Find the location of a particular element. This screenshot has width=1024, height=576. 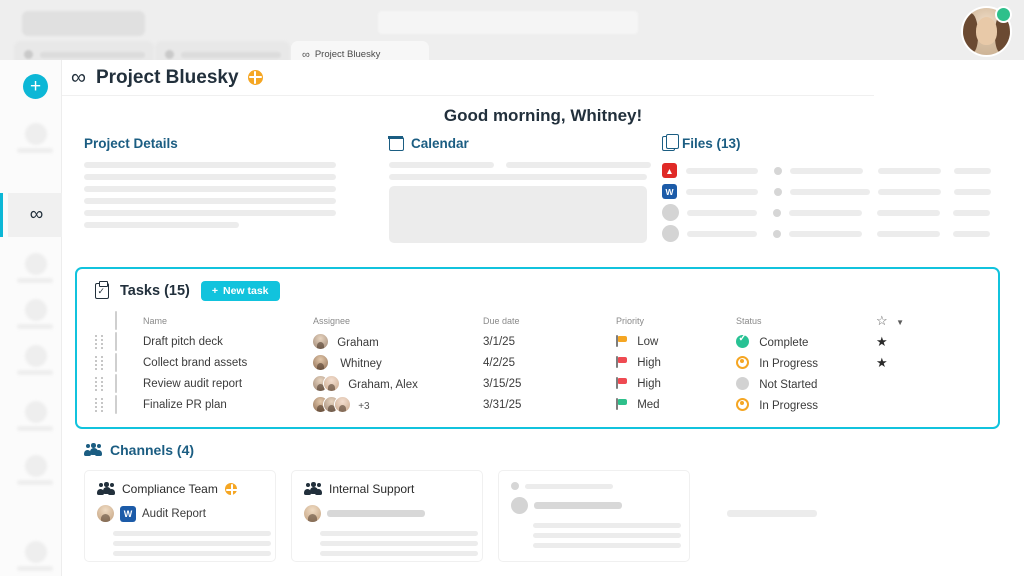

card-files: Files (13) ▲ W is located at coordinates (835, 190).